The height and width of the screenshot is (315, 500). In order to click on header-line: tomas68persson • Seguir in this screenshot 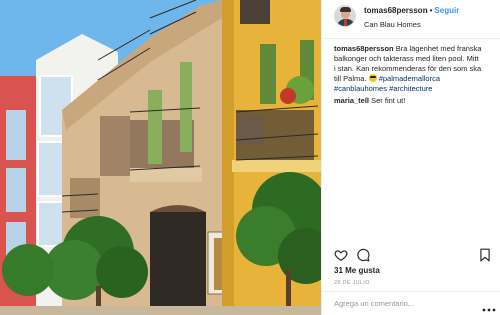, I will do `click(411, 11)`.